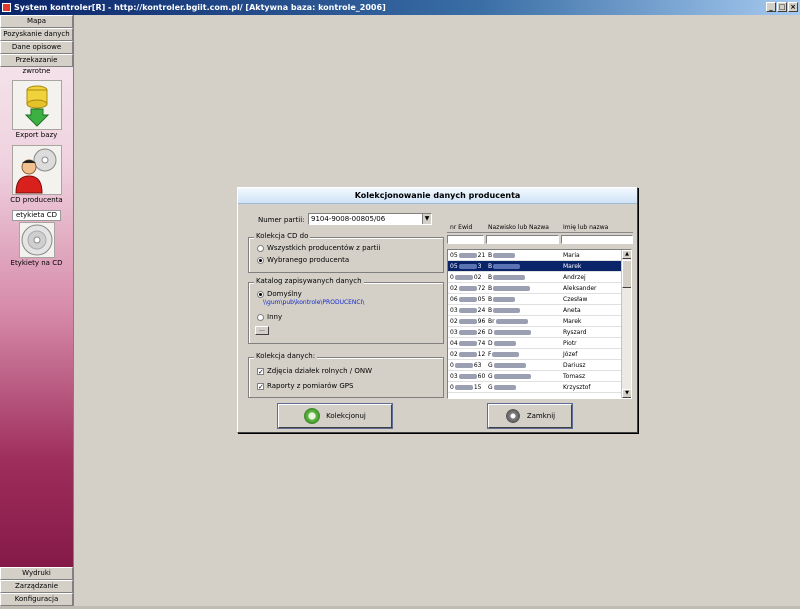 The image size is (800, 609). What do you see at coordinates (626, 393) in the screenshot?
I see `scroll-down-icon: ▼` at bounding box center [626, 393].